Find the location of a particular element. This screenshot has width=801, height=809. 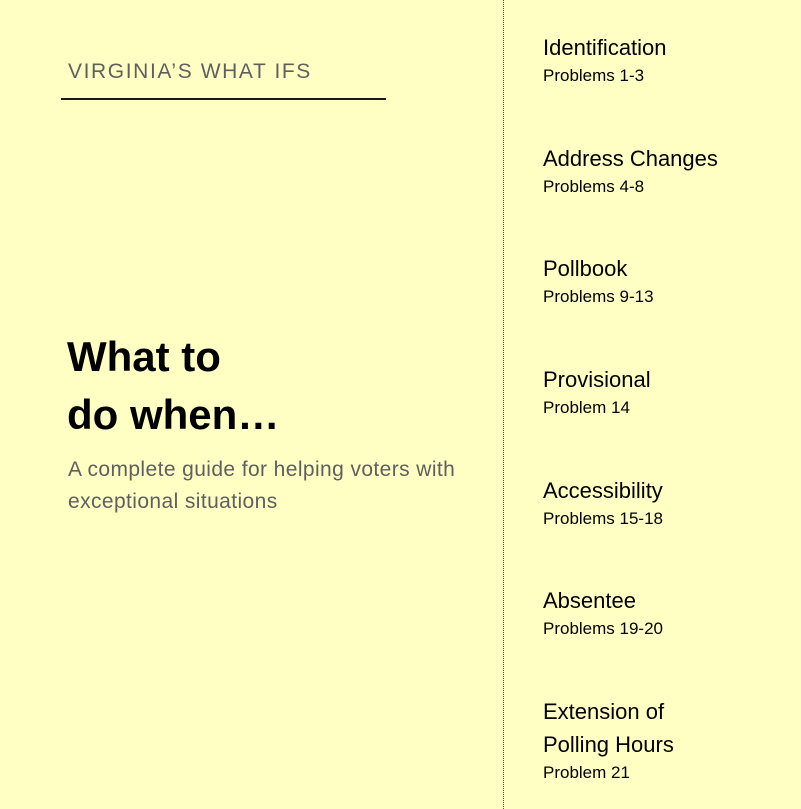

column-divider is located at coordinates (503, 404).